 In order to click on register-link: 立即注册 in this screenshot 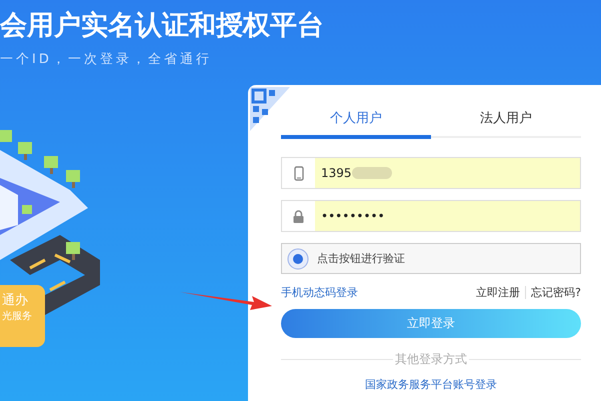, I will do `click(498, 292)`.